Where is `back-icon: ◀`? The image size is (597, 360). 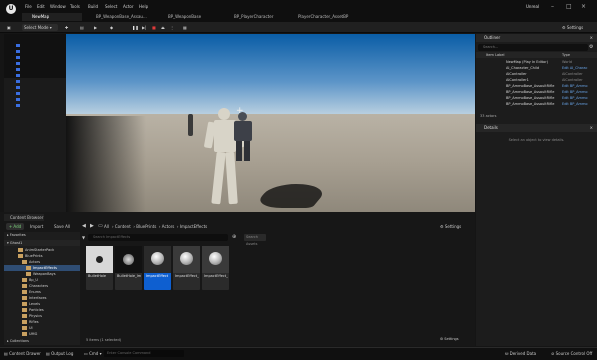 back-icon: ◀ is located at coordinates (84, 226).